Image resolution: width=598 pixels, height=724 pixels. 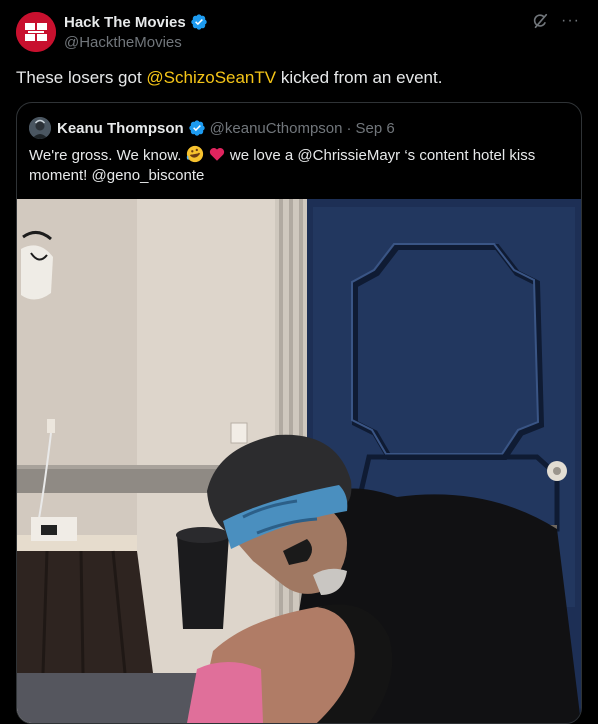 What do you see at coordinates (359, 77) in the screenshot?
I see `tweet-text-end: kicked from an event.` at bounding box center [359, 77].